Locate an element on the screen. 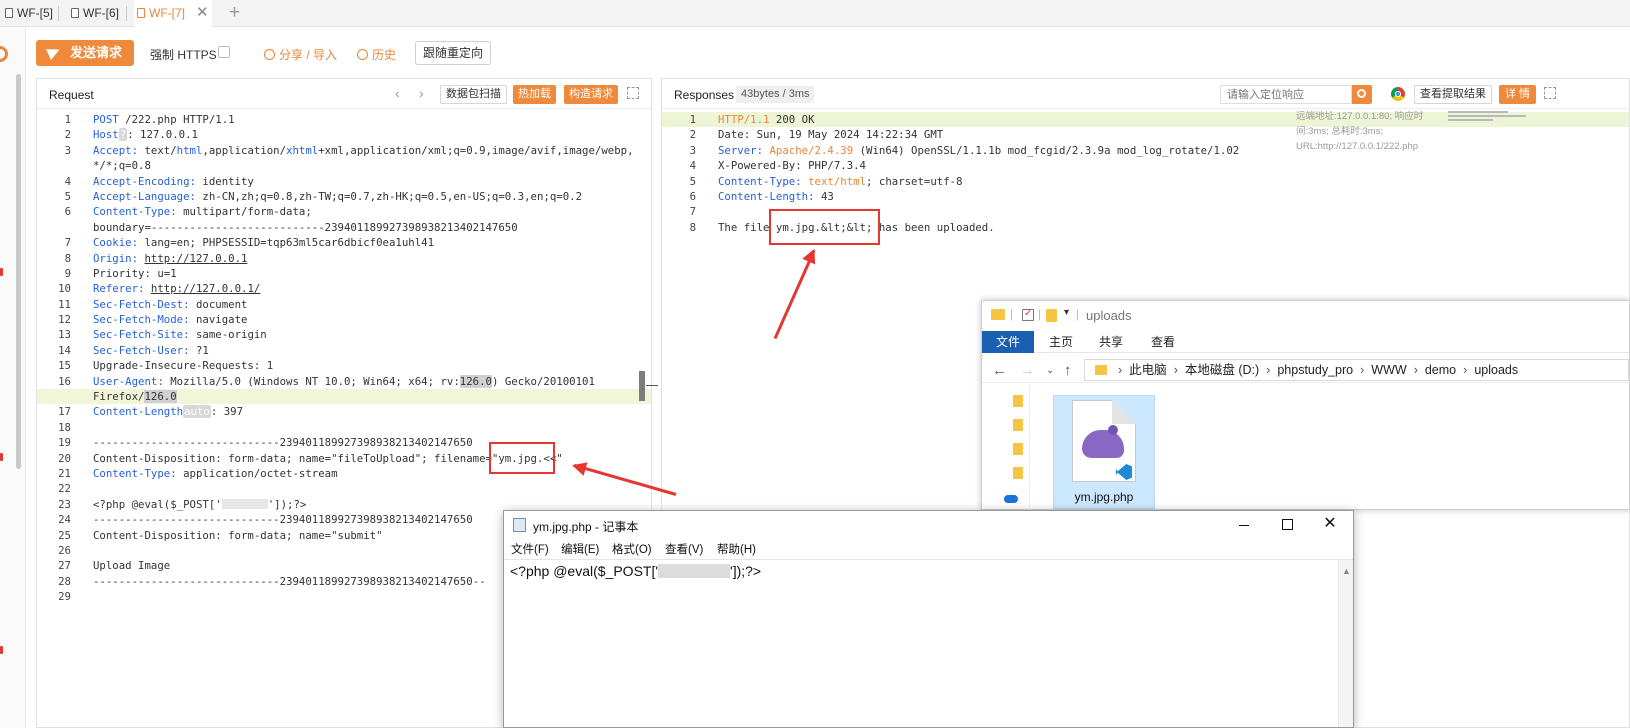 Image resolution: width=1630 pixels, height=728 pixels. breadcrumb-demo: demo is located at coordinates (1440, 370).